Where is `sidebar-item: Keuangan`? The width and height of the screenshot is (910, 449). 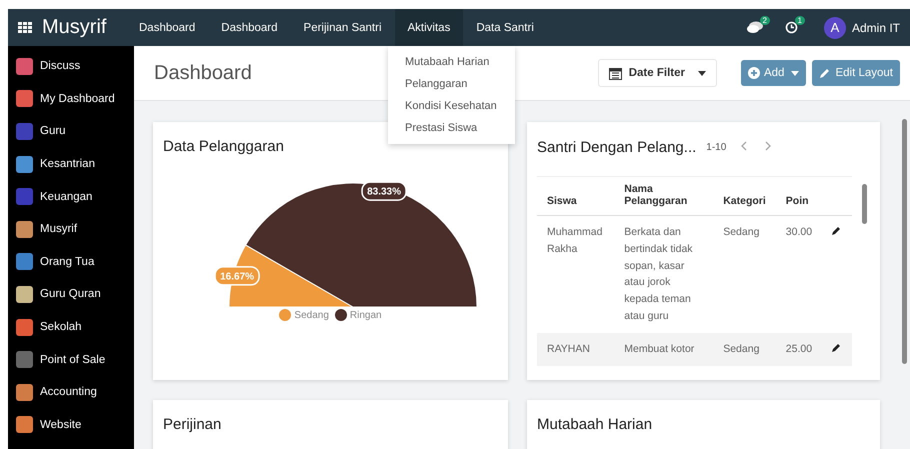 sidebar-item: Keuangan is located at coordinates (66, 196).